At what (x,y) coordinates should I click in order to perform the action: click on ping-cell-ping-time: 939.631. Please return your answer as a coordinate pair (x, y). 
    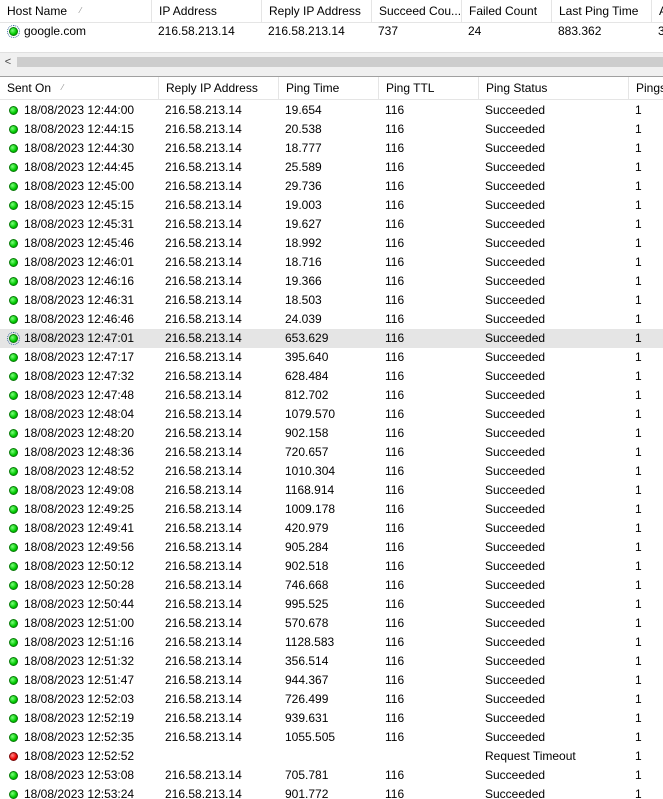
    Looking at the image, I should click on (307, 718).